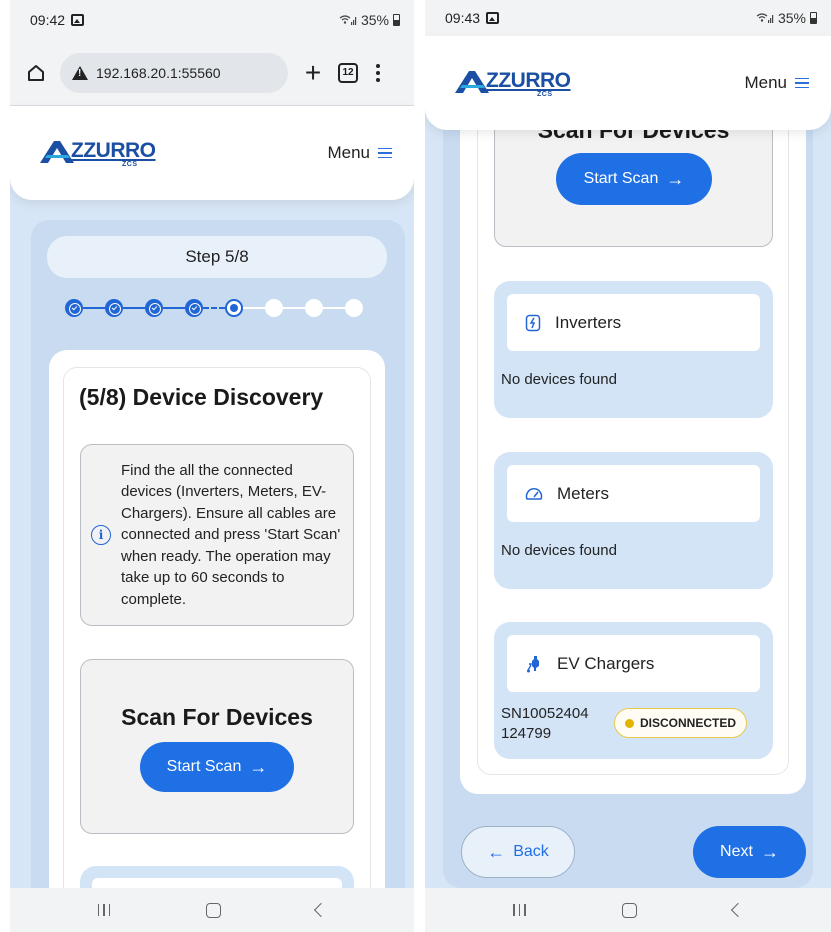 This screenshot has height=932, width=831. I want to click on address-bar: 192.168.20.1:55560, so click(174, 72).